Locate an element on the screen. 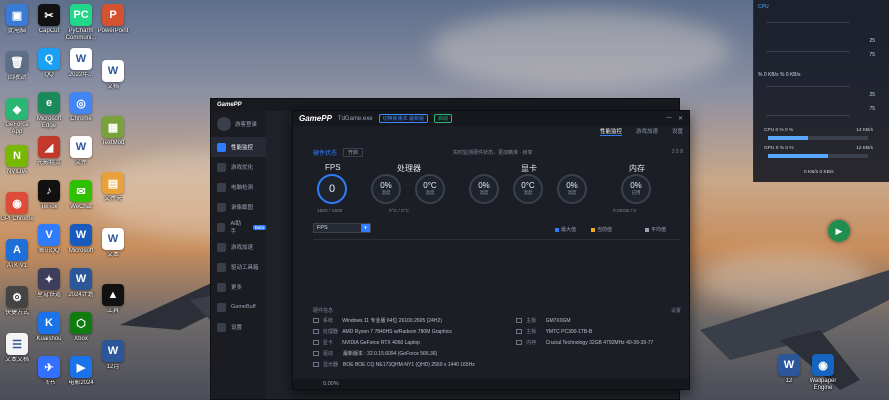 The image size is (889, 400). chevron-down-icon: ▾ is located at coordinates (365, 228).